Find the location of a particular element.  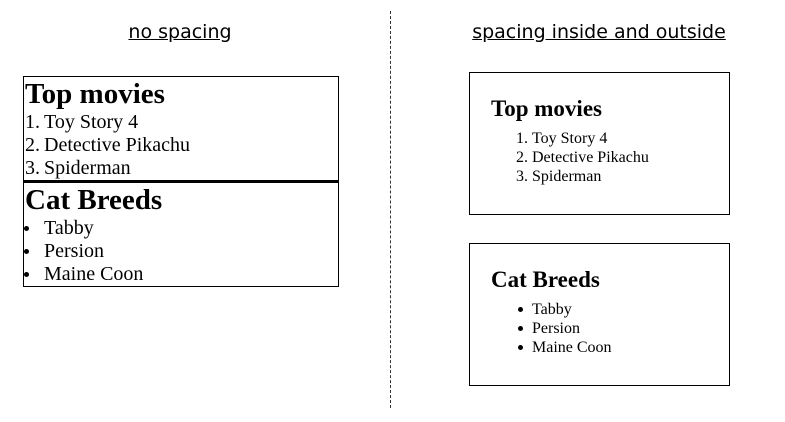

cats-box-spaced: Cat Breeds Tabby Persion Maine Coon is located at coordinates (599, 314).